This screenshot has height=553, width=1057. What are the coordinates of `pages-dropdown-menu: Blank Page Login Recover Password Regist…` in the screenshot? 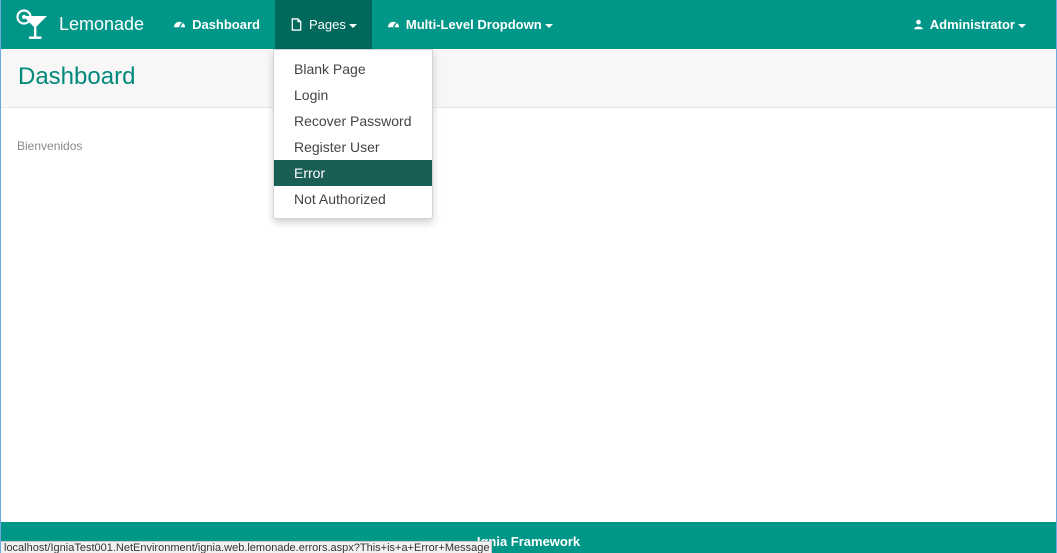 It's located at (353, 134).